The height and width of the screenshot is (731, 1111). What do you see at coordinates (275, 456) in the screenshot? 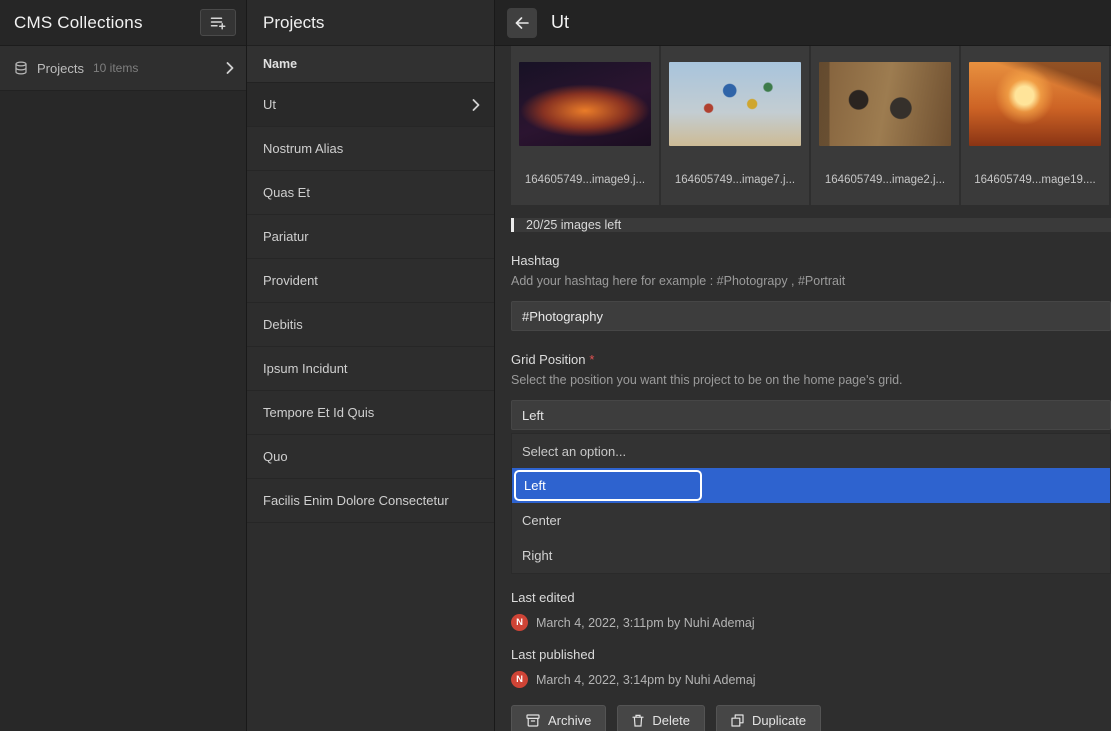
I see `project-item-label: Quo` at bounding box center [275, 456].